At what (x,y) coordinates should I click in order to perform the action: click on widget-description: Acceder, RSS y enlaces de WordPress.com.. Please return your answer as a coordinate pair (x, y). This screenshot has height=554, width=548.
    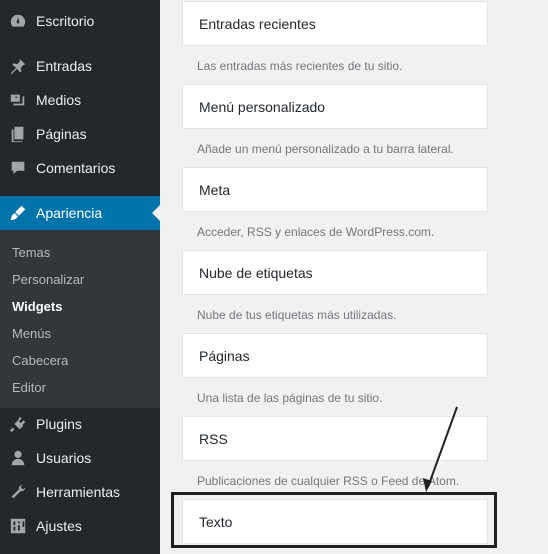
    Looking at the image, I should click on (316, 232).